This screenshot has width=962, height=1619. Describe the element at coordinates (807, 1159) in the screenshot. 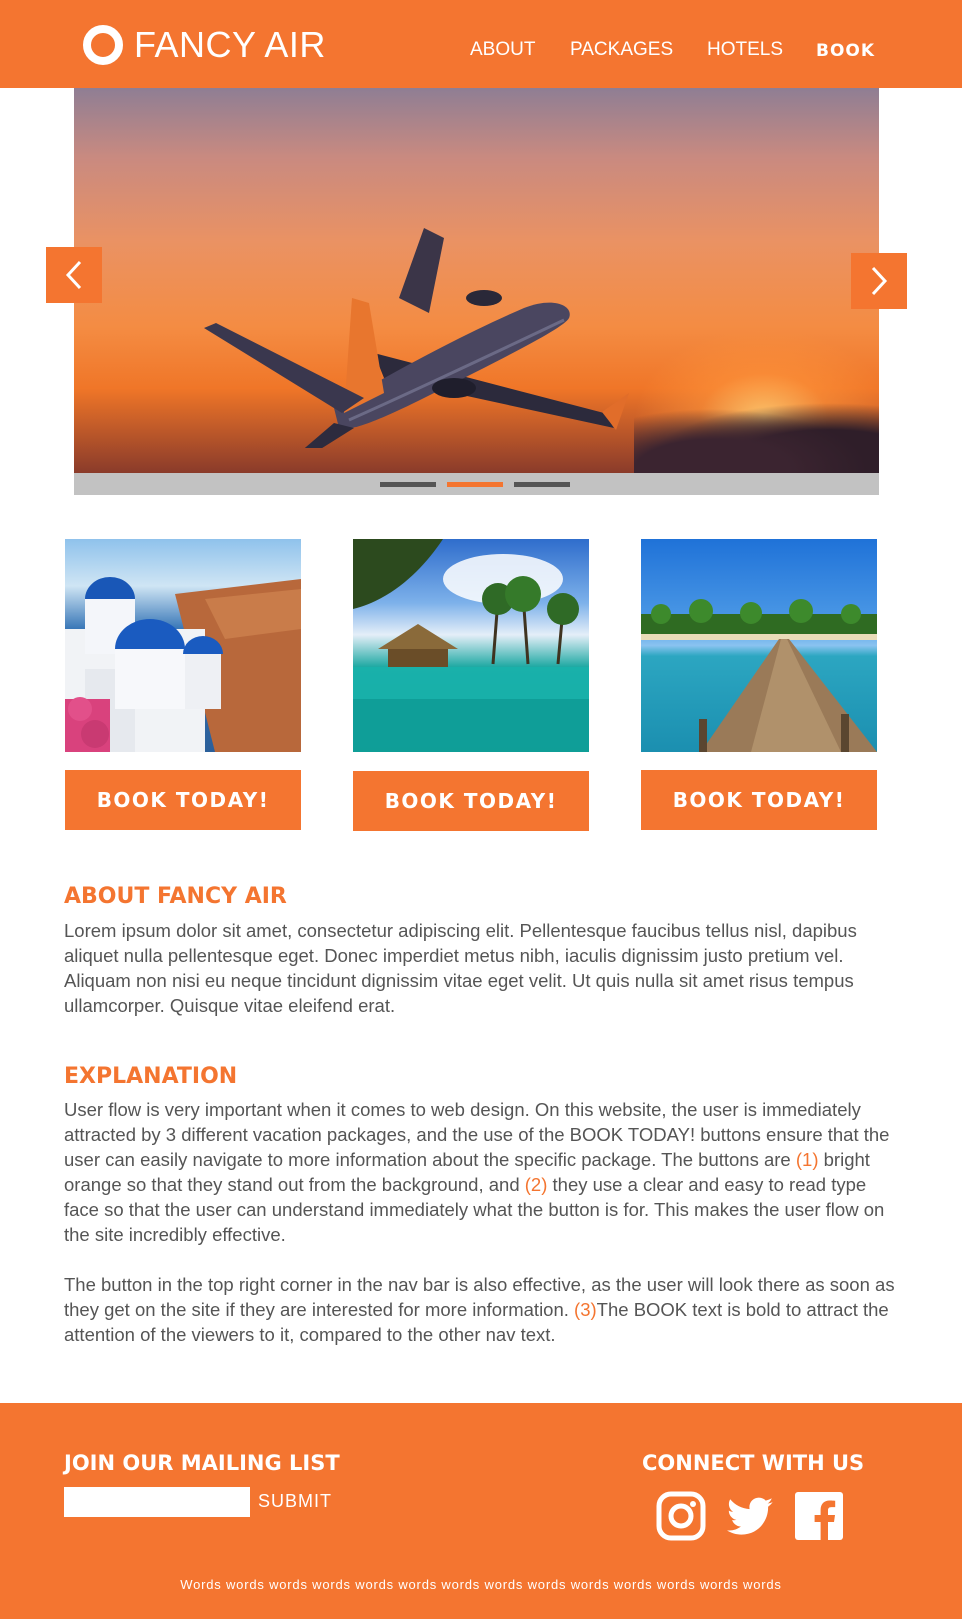

I see `highlight-marker-1: (1)` at that location.